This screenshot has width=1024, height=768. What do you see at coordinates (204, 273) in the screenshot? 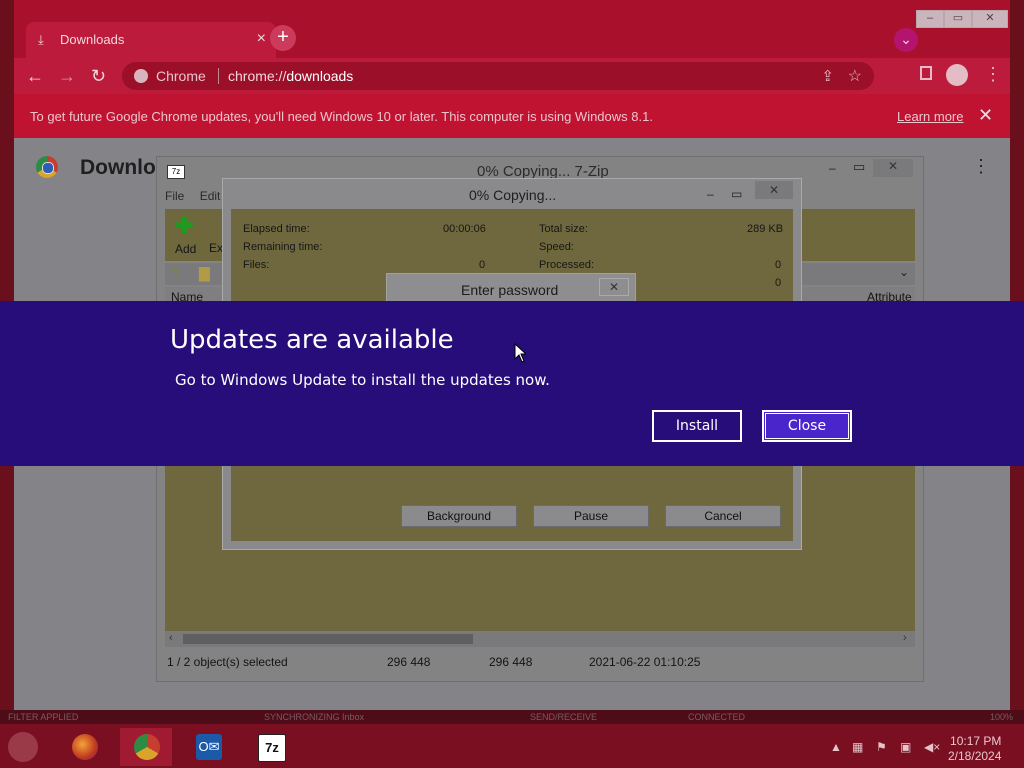
I see `folder-icon: ▇` at bounding box center [204, 273].